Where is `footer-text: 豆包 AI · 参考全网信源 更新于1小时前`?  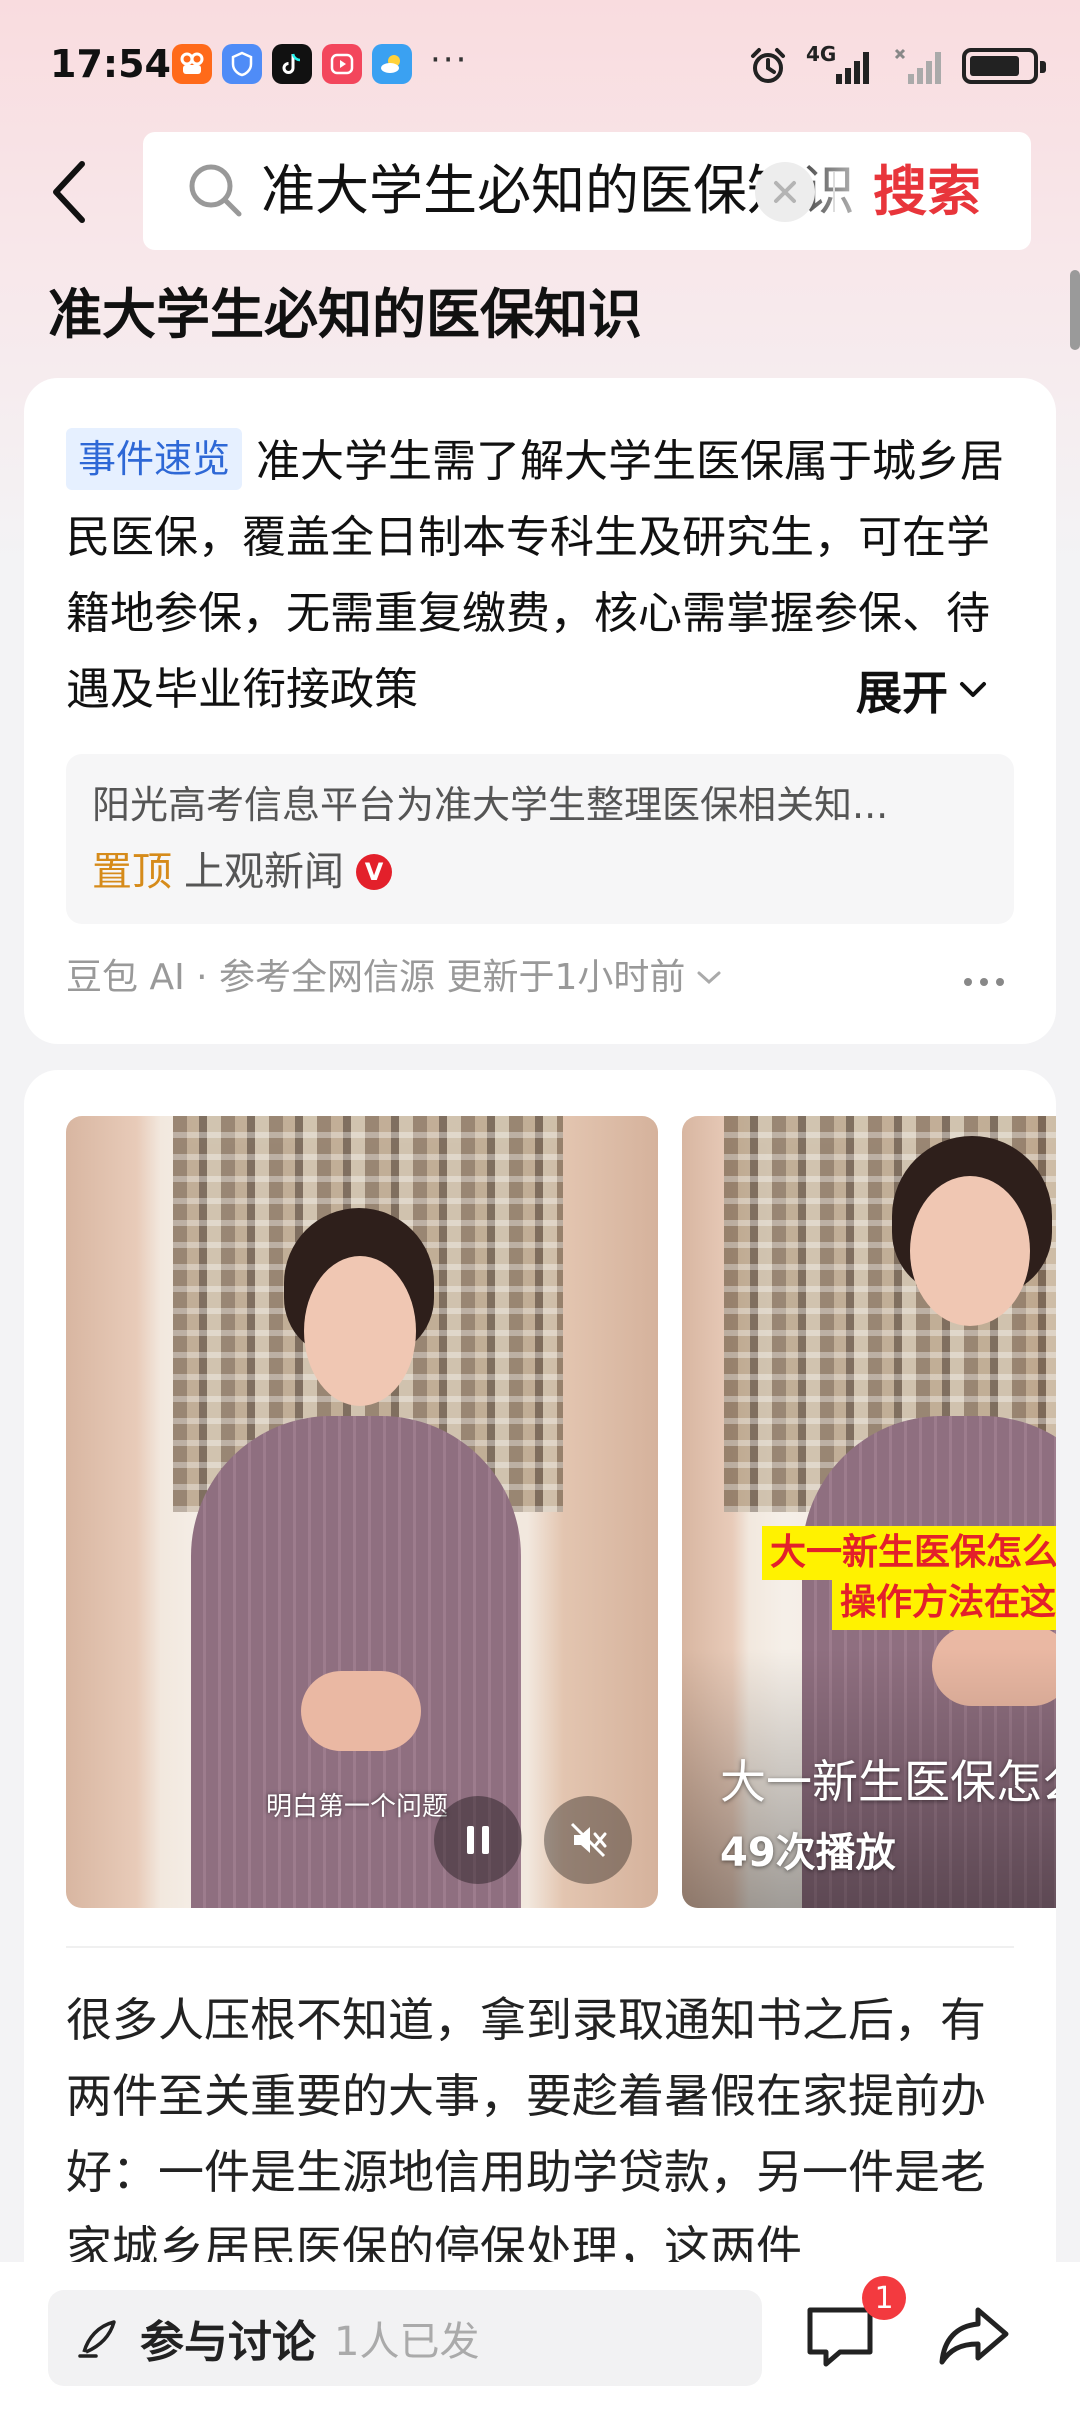
footer-text: 豆包 AI · 参考全网信源 更新于1小时前 is located at coordinates (376, 977).